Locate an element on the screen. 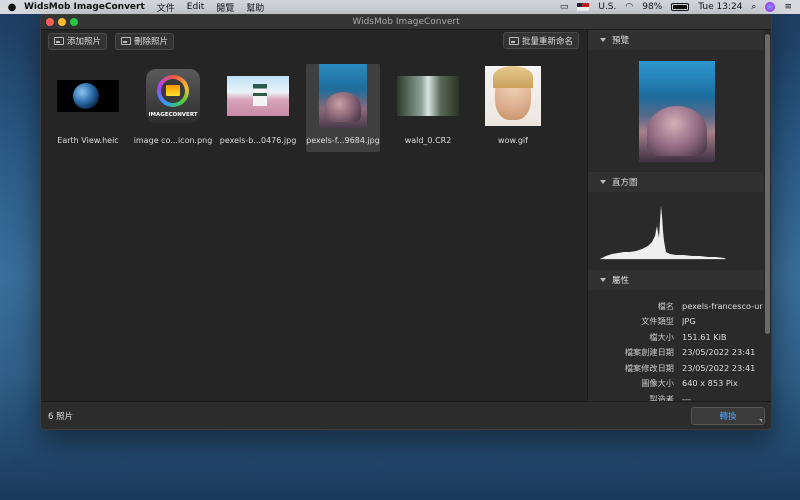 The image size is (800, 500). thumbnail-item-selected: pexels-f...9684.jpg is located at coordinates (343, 108).